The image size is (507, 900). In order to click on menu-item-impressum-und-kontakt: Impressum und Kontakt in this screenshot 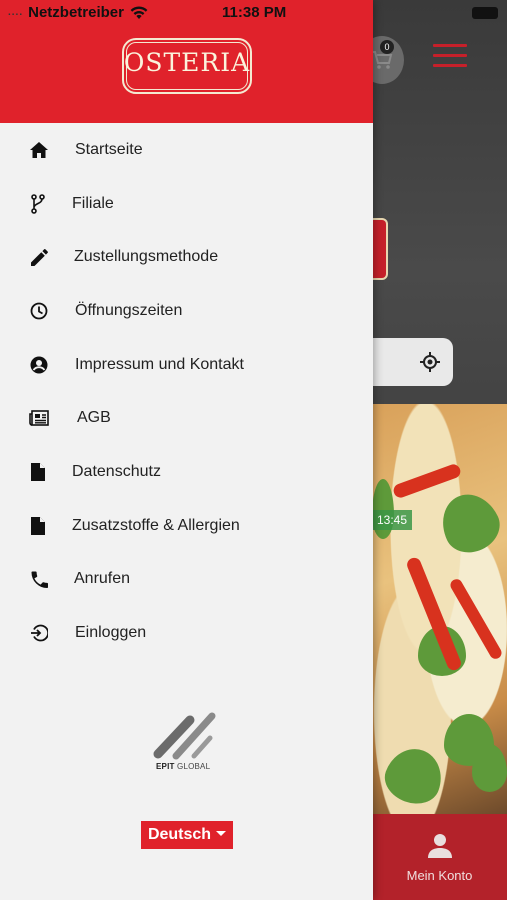, I will do `click(186, 365)`.